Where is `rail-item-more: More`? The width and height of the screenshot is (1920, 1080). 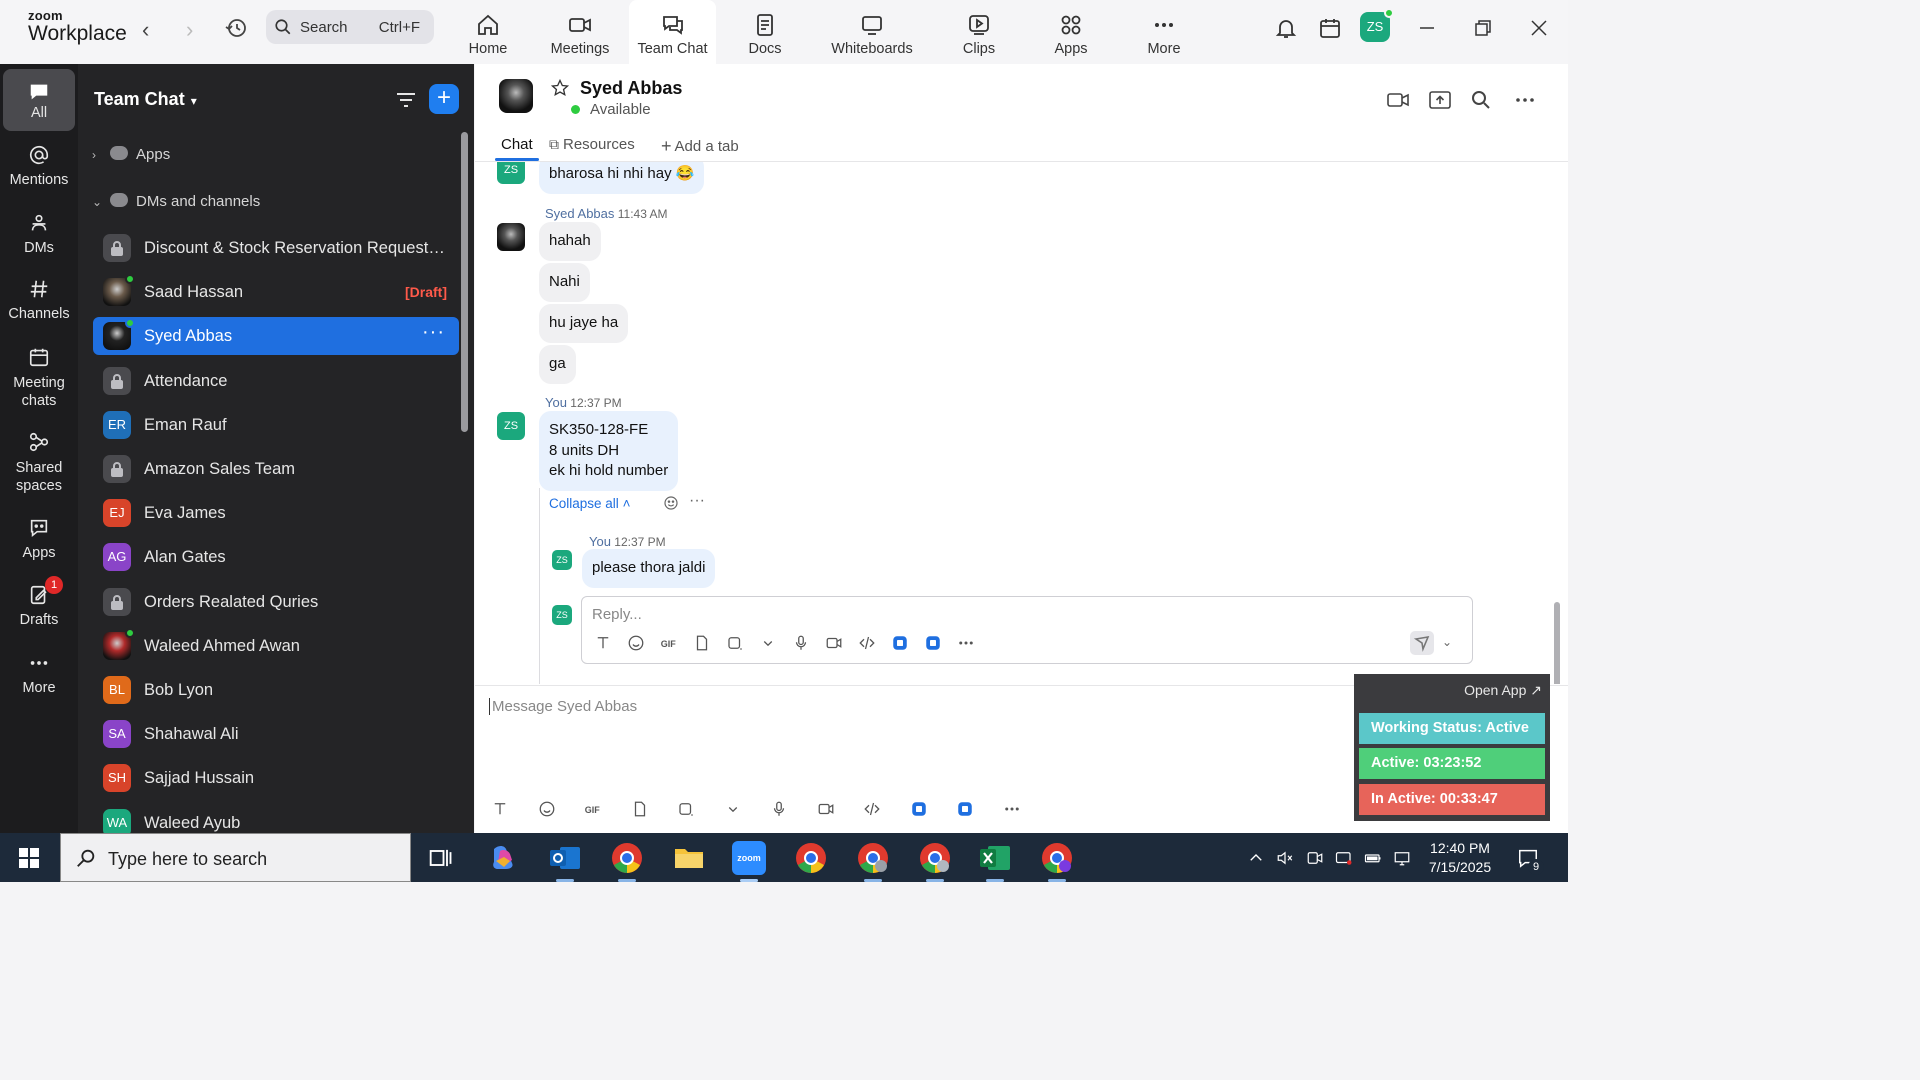 rail-item-more: More is located at coordinates (39, 674).